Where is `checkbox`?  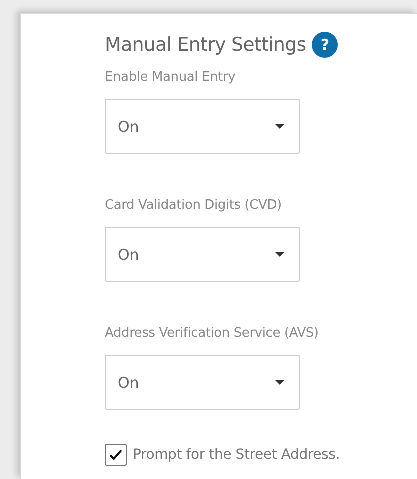
checkbox is located at coordinates (116, 455).